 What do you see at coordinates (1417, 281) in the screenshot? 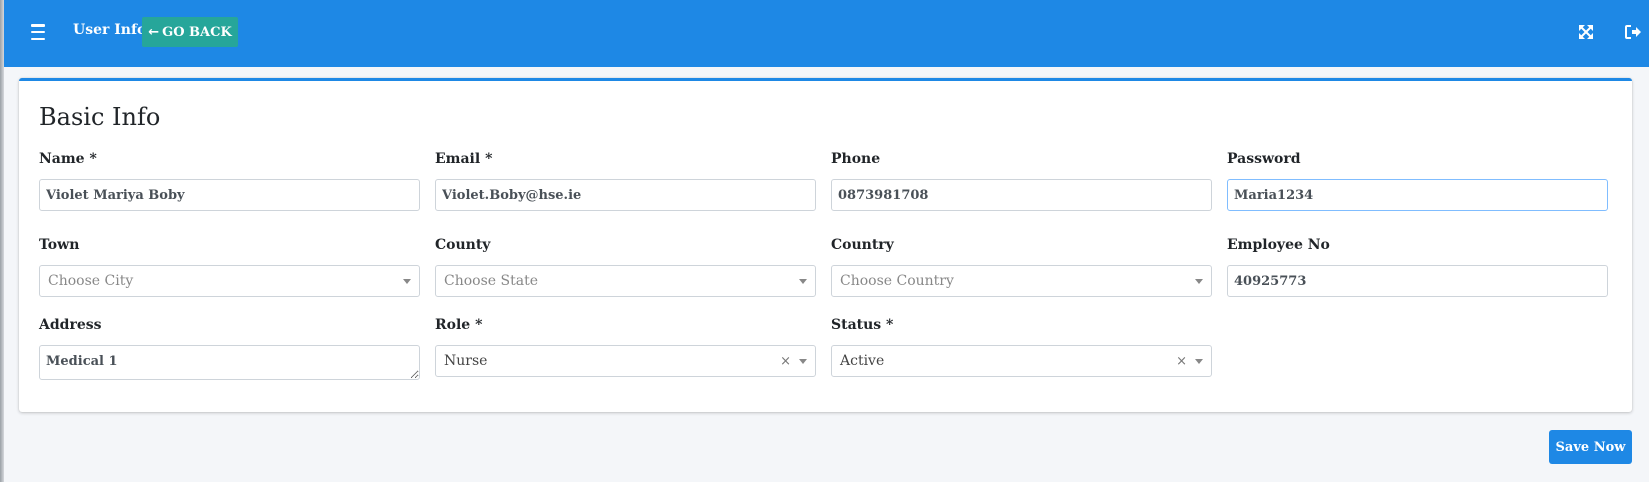
I see `employee-no-input` at bounding box center [1417, 281].